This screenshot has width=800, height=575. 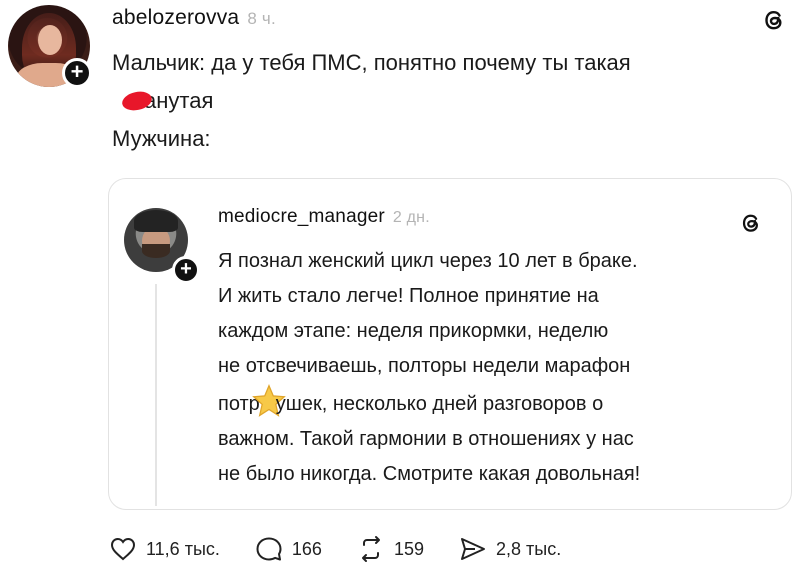 What do you see at coordinates (424, 366) in the screenshot?
I see `quoted-text-line-4: не отсвечиваешь, полторы недели марафон` at bounding box center [424, 366].